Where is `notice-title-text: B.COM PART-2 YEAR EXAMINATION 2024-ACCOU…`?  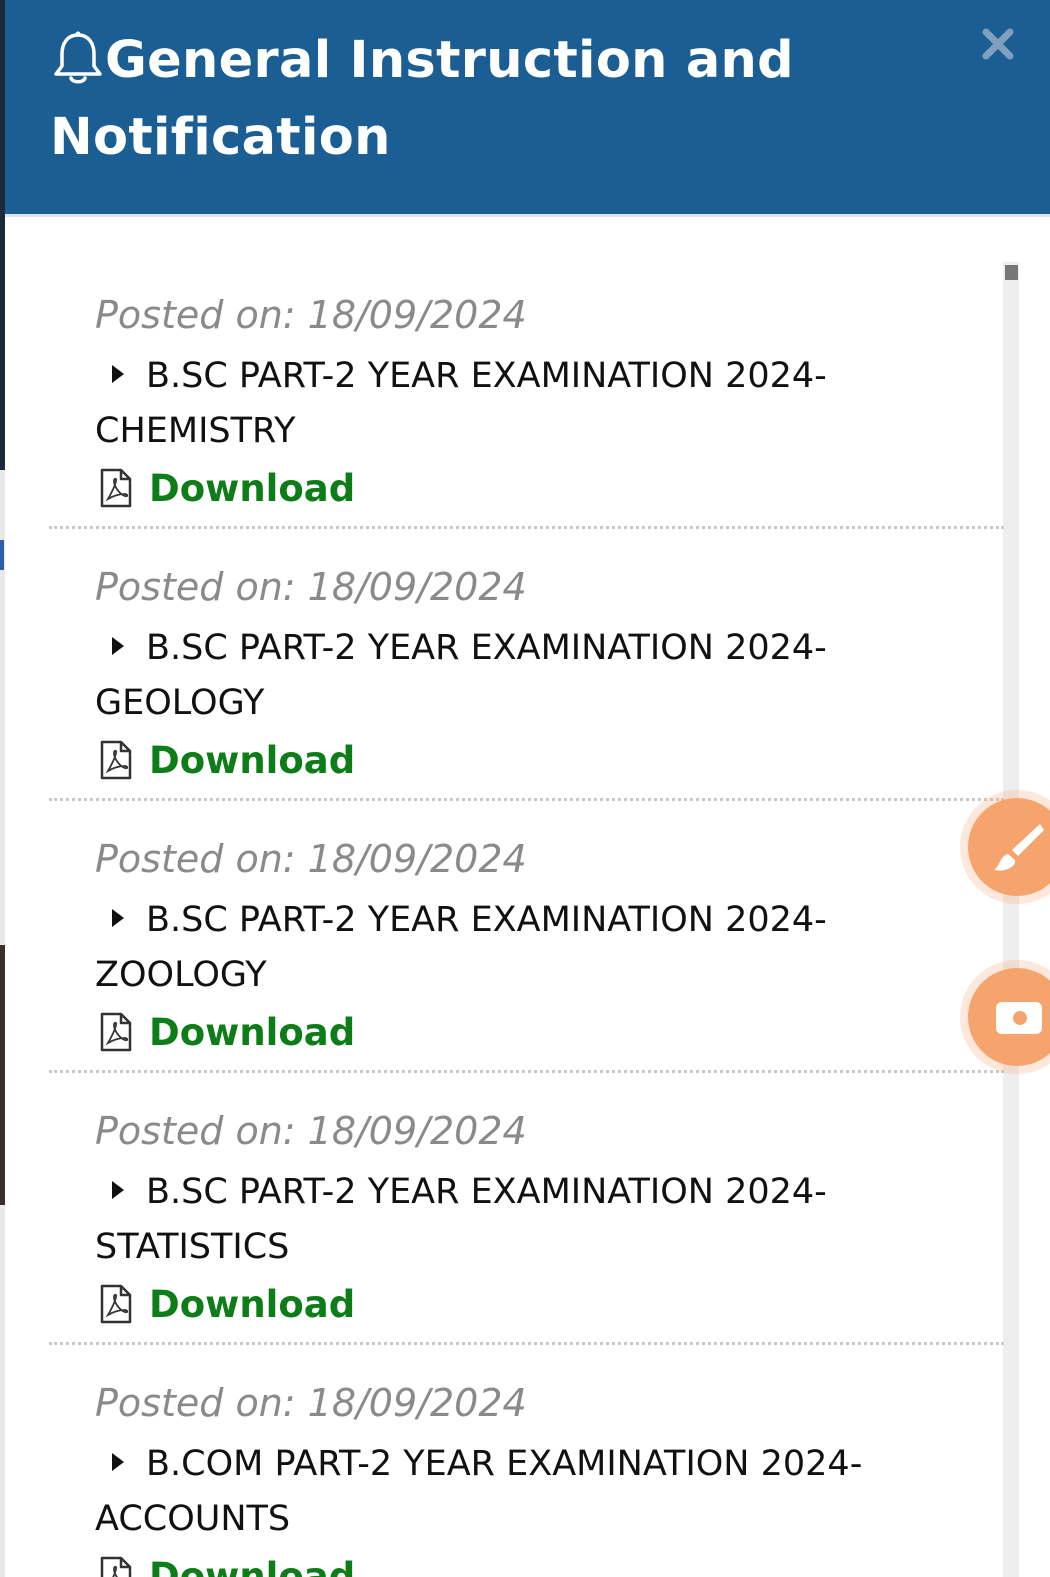 notice-title-text: B.COM PART-2 YEAR EXAMINATION 2024-ACCOU… is located at coordinates (478, 1491).